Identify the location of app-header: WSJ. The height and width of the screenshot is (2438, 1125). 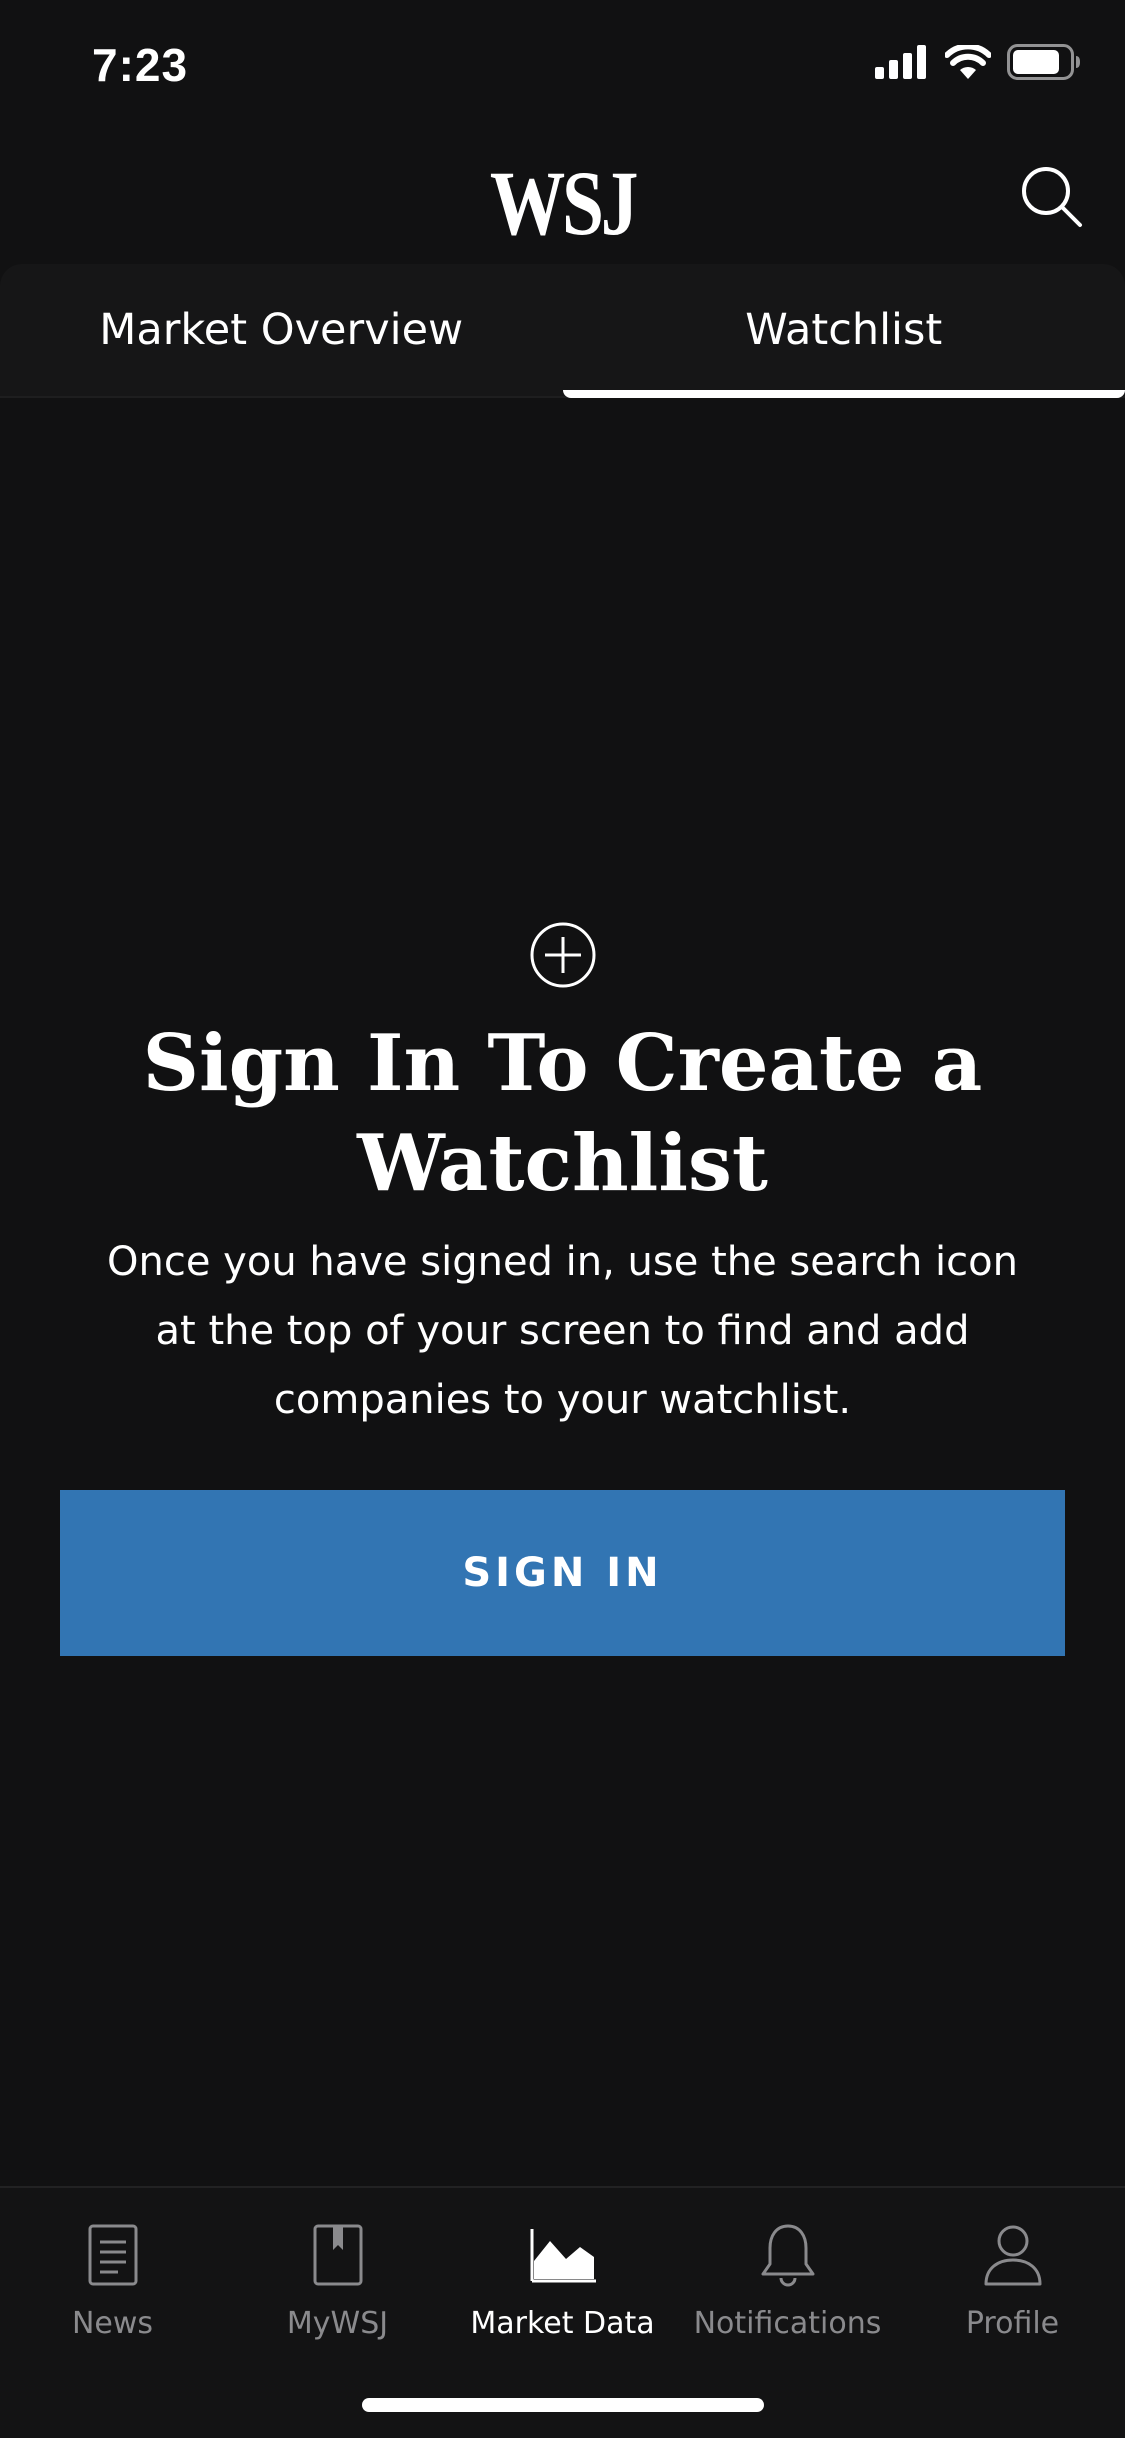
(562, 198).